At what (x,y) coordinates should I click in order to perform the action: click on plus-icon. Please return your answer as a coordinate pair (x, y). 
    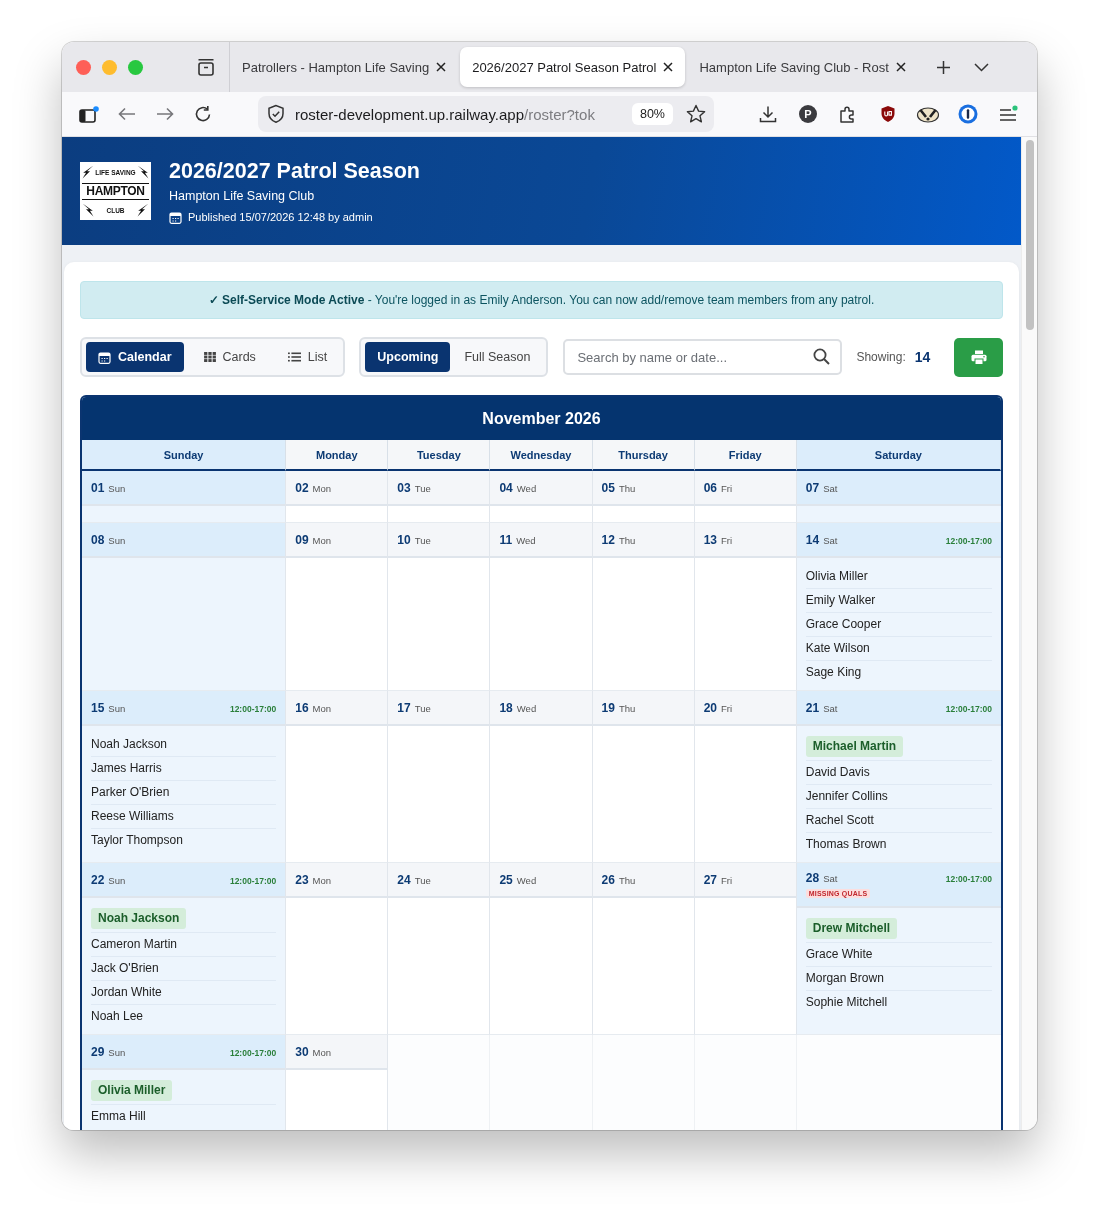
    Looking at the image, I should click on (943, 67).